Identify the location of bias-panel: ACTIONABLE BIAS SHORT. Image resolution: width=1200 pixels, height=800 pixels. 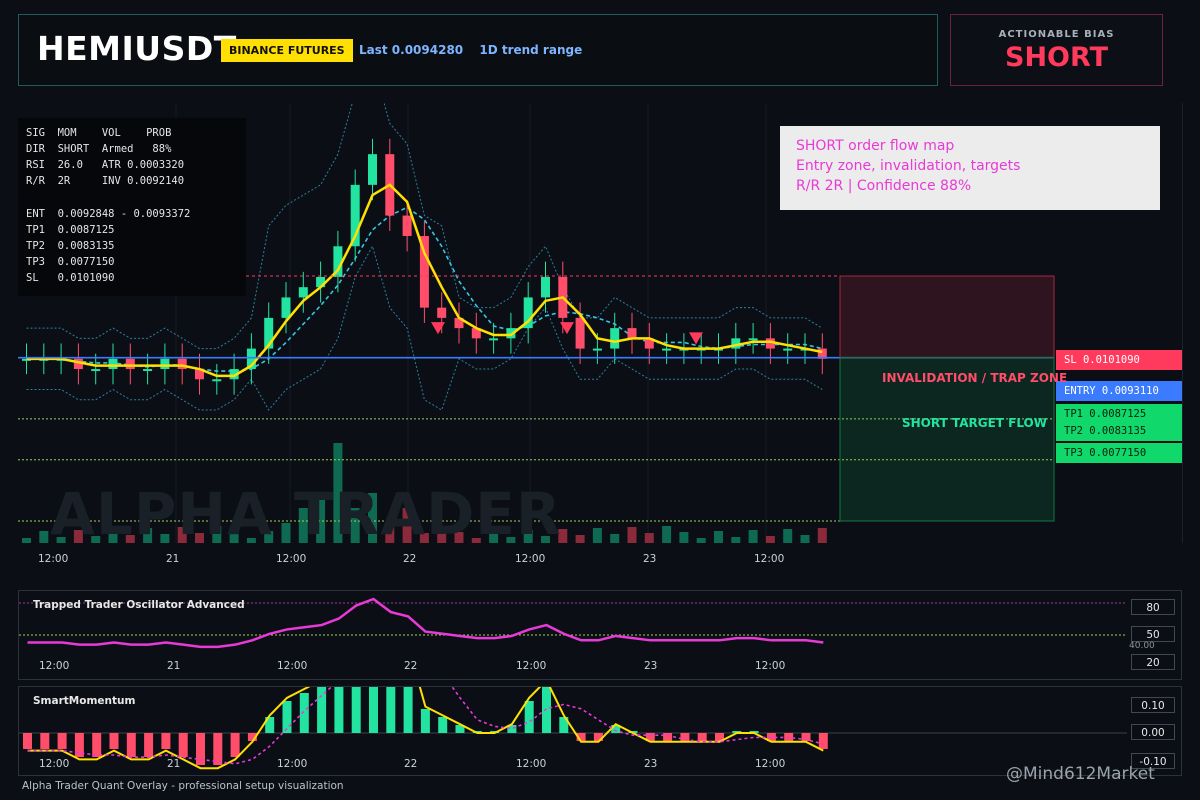
(1056, 50).